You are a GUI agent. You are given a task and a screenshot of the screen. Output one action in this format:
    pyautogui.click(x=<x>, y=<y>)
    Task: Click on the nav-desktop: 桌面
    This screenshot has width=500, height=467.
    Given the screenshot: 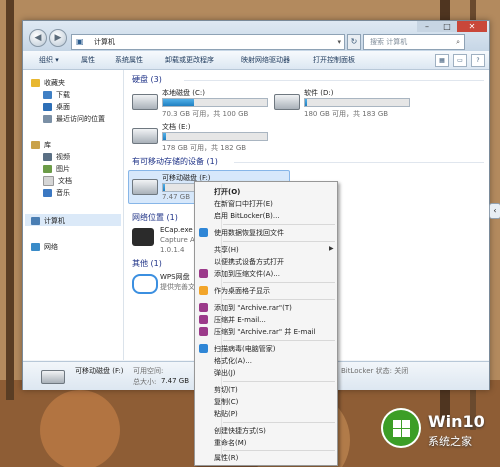 What is the action you would take?
    pyautogui.click(x=56, y=107)
    